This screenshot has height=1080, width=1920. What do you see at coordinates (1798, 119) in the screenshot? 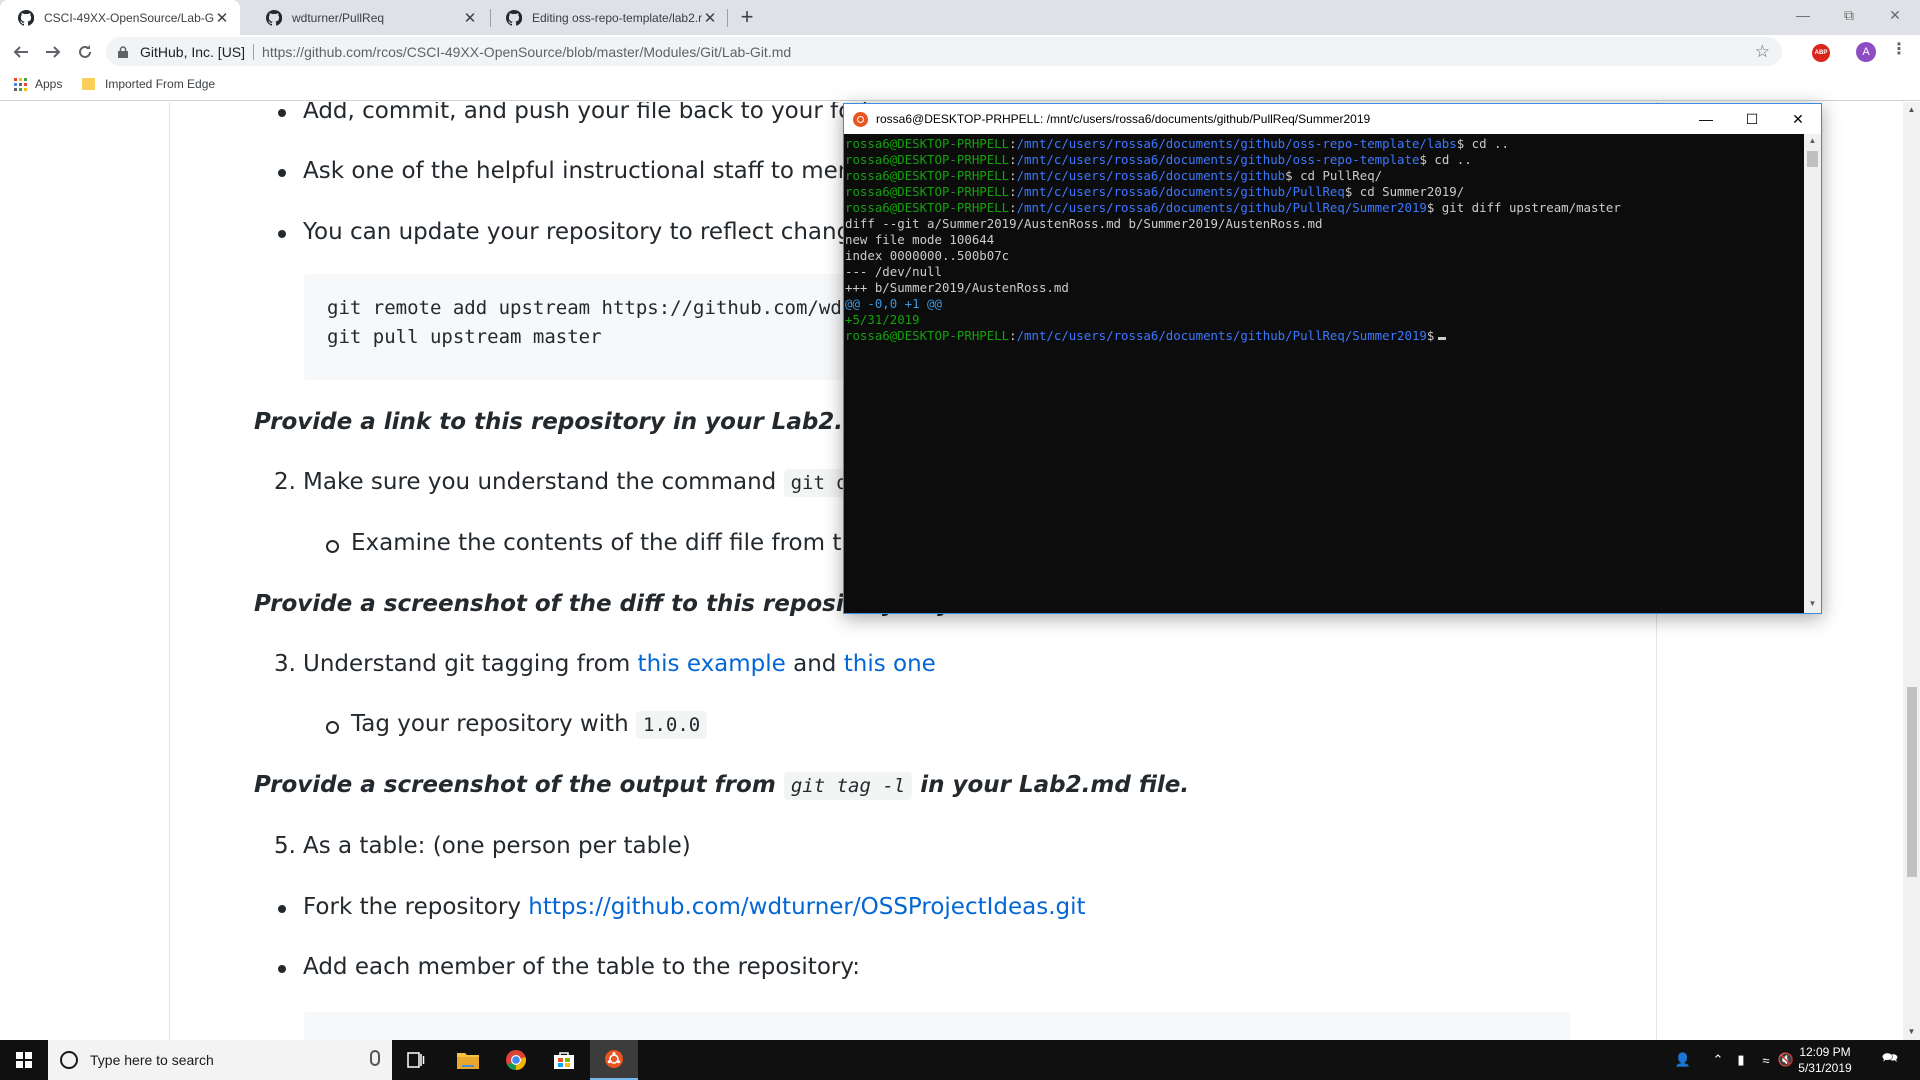
I see `close-icon: ✕` at bounding box center [1798, 119].